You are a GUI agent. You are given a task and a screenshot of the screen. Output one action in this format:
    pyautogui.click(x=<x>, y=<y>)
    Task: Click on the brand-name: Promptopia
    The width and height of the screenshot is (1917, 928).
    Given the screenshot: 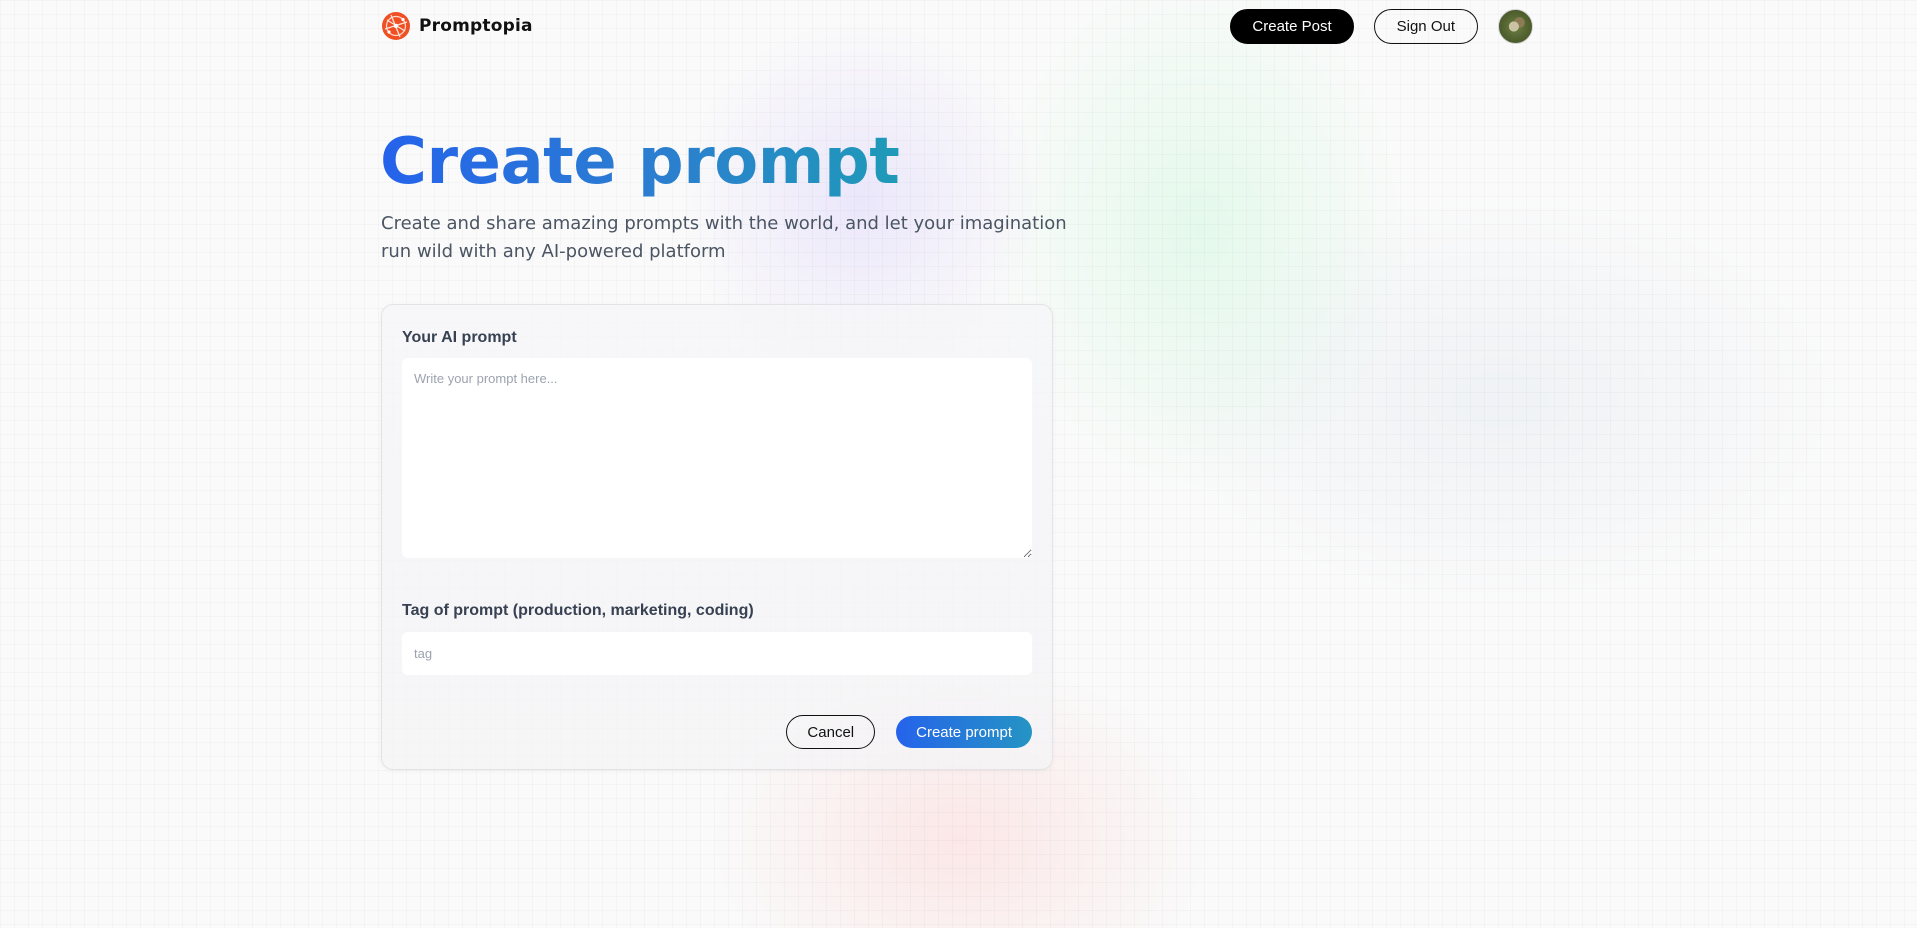 What is the action you would take?
    pyautogui.click(x=476, y=26)
    